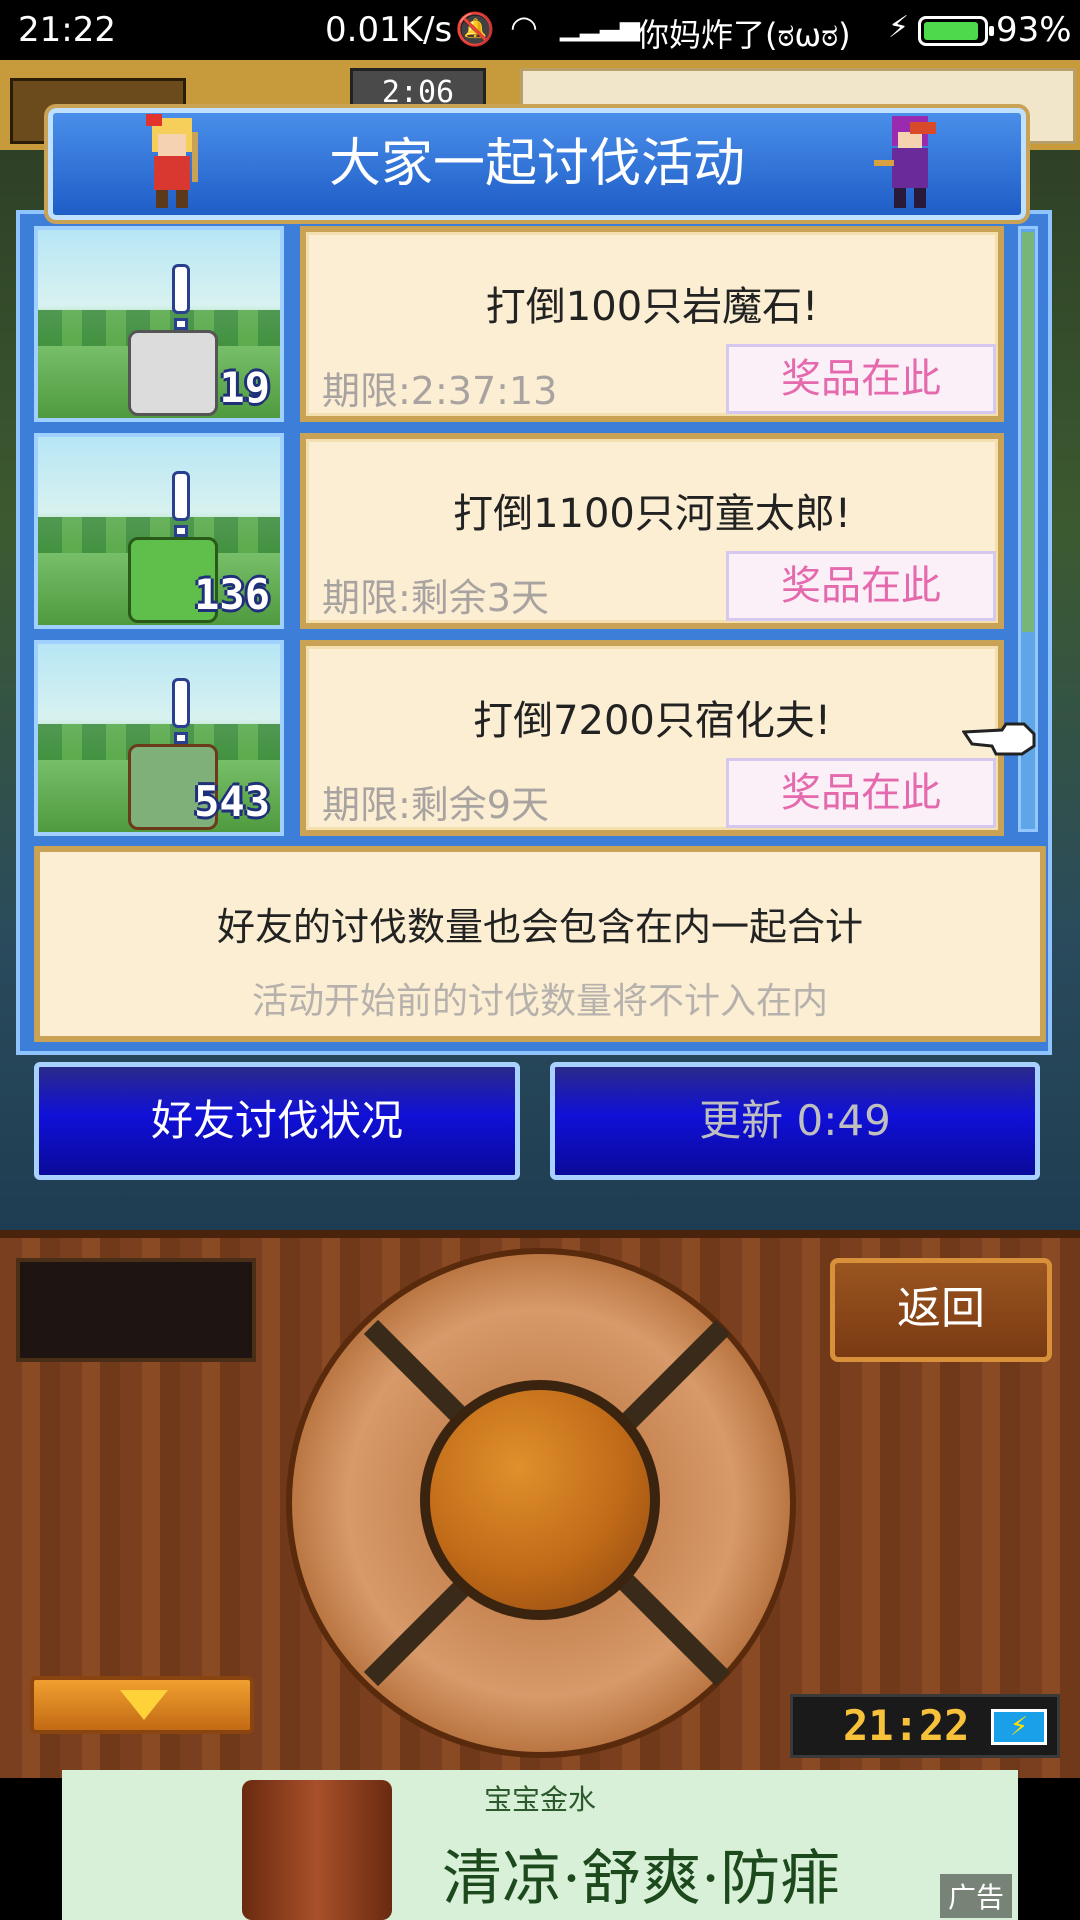 This screenshot has width=1080, height=1920. Describe the element at coordinates (540, 30) in the screenshot. I see `status-bar: 21:22 0.01K/s 🔕 ◠ ▁▂▃▅ 你妈炸了(ಠωಠ) ⚡ 93%` at that location.